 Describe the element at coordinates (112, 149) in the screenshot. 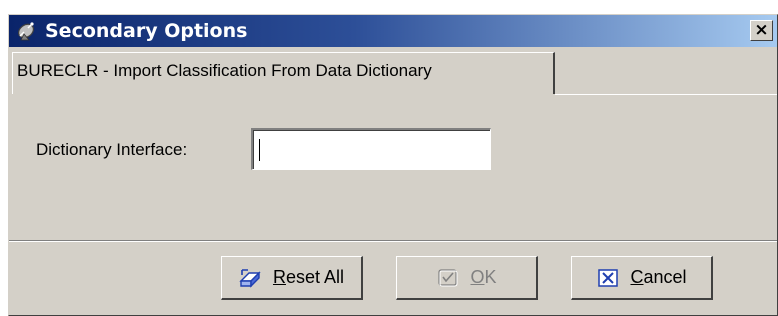

I see `dictionary-interface-label: Dictionary Interface:` at that location.